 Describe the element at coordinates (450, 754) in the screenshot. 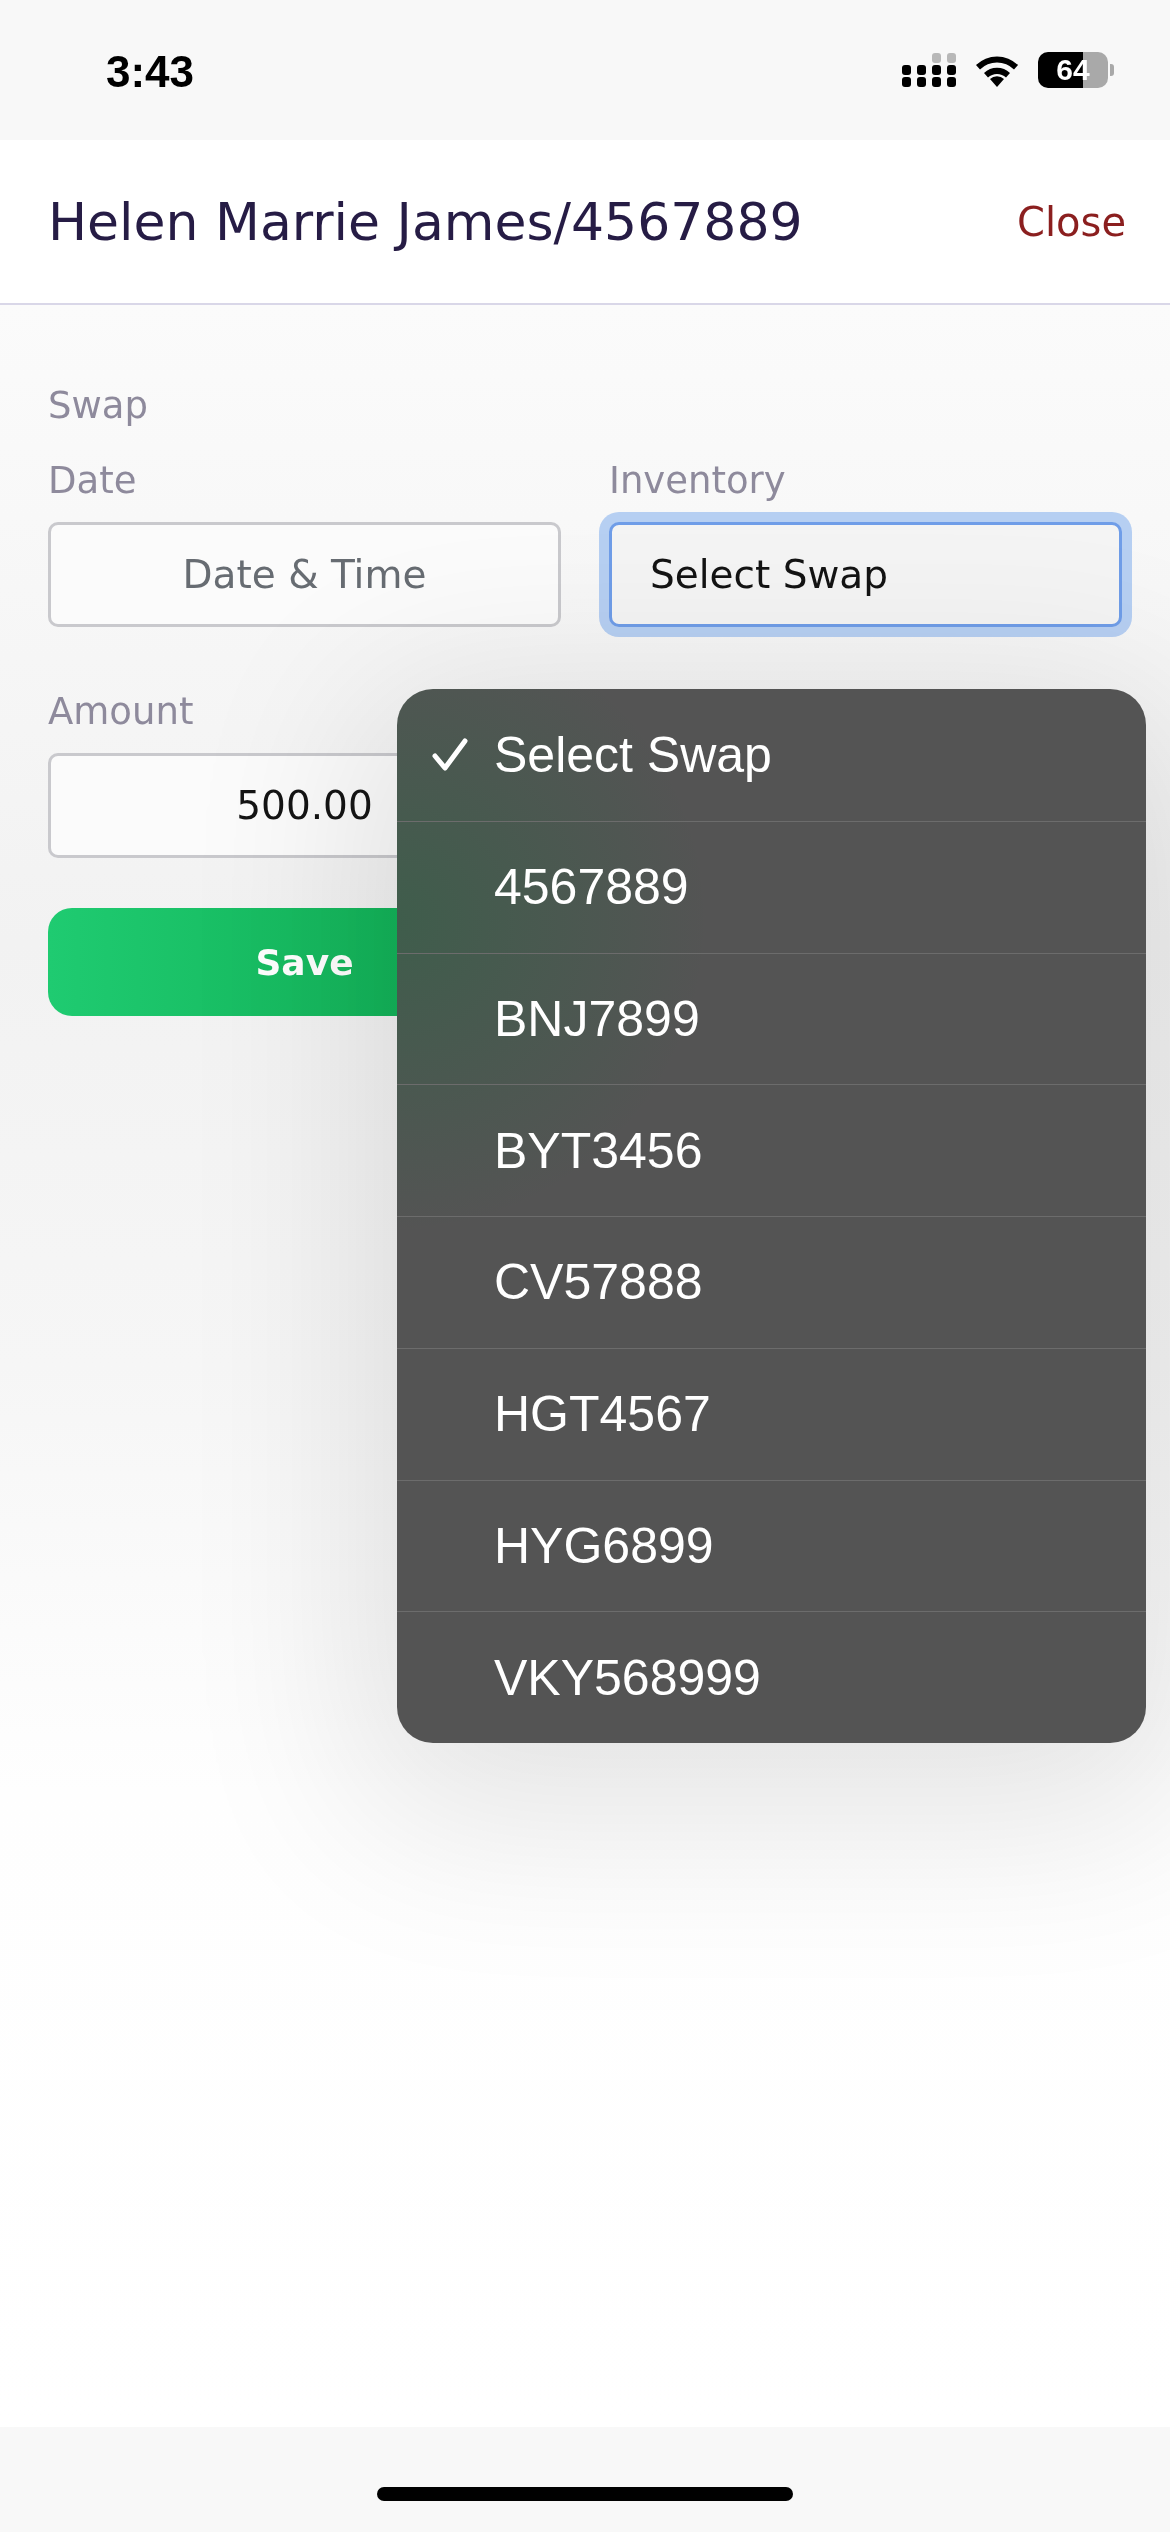

I see `check-icon` at that location.